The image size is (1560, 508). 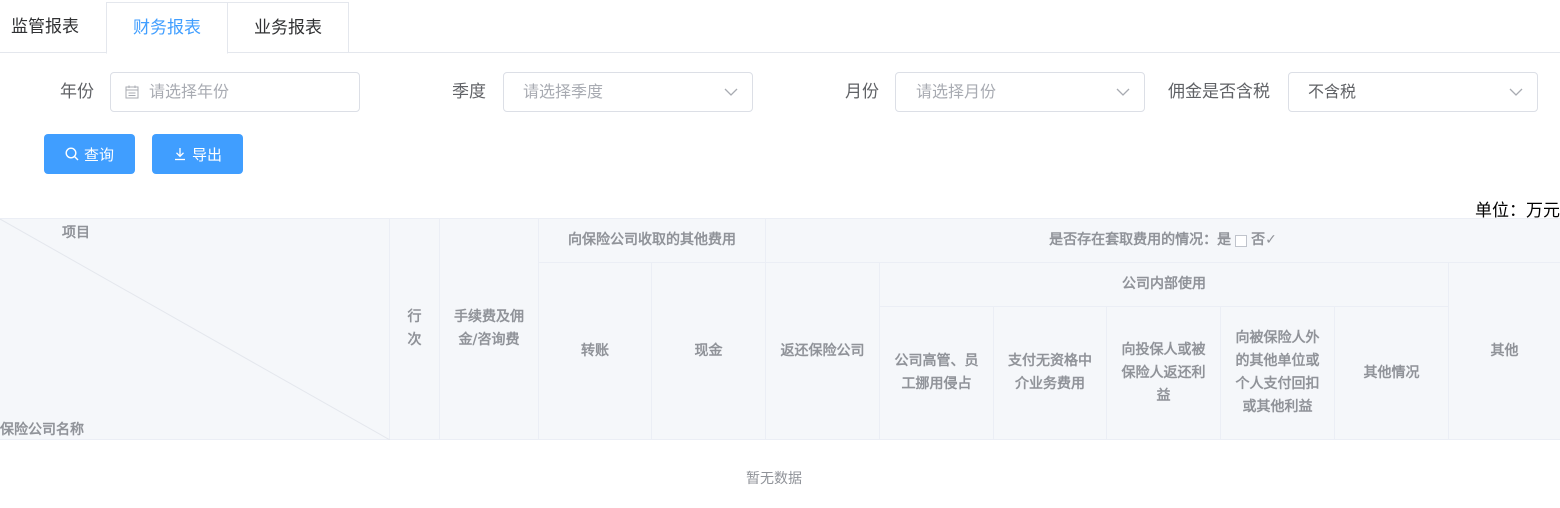 I want to click on query-button-label: 查询, so click(x=98, y=154).